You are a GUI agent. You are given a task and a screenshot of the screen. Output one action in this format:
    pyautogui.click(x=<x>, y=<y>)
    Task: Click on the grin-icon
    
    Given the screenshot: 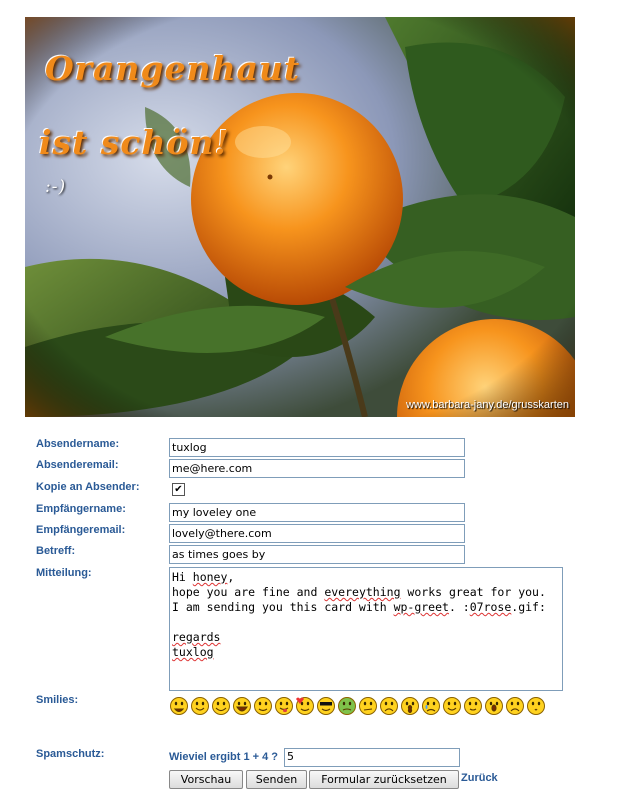 What is the action you would take?
    pyautogui.click(x=179, y=706)
    